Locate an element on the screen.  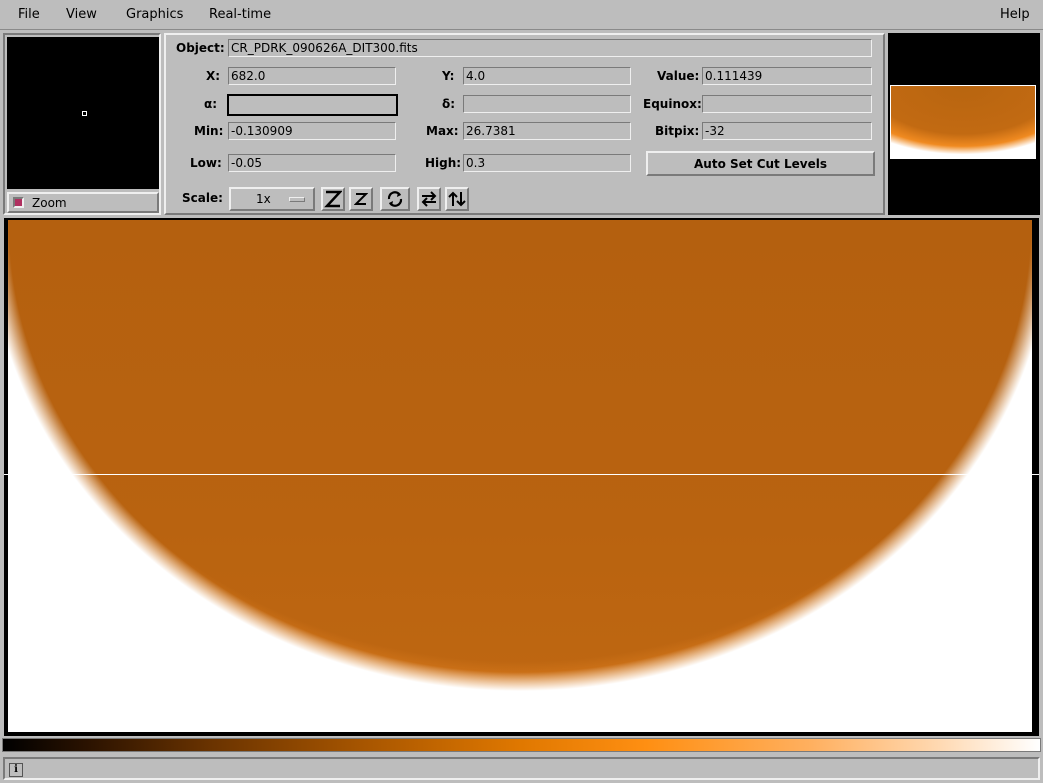
rotate-button is located at coordinates (395, 199).